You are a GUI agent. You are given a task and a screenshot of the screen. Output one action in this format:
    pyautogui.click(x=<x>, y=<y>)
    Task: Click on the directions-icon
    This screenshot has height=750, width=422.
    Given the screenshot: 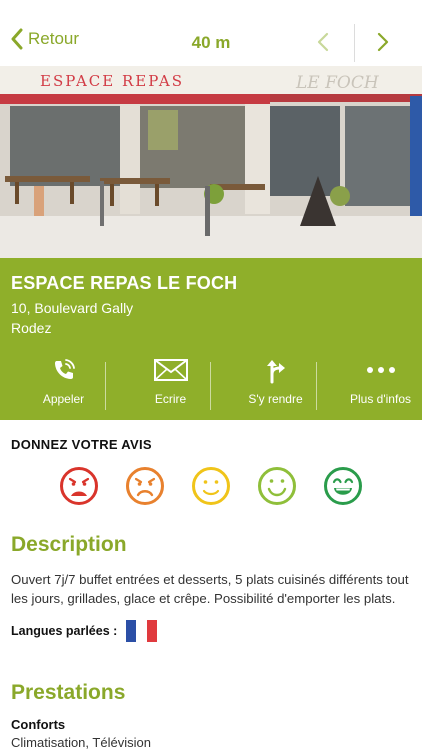 What is the action you would take?
    pyautogui.click(x=275, y=372)
    